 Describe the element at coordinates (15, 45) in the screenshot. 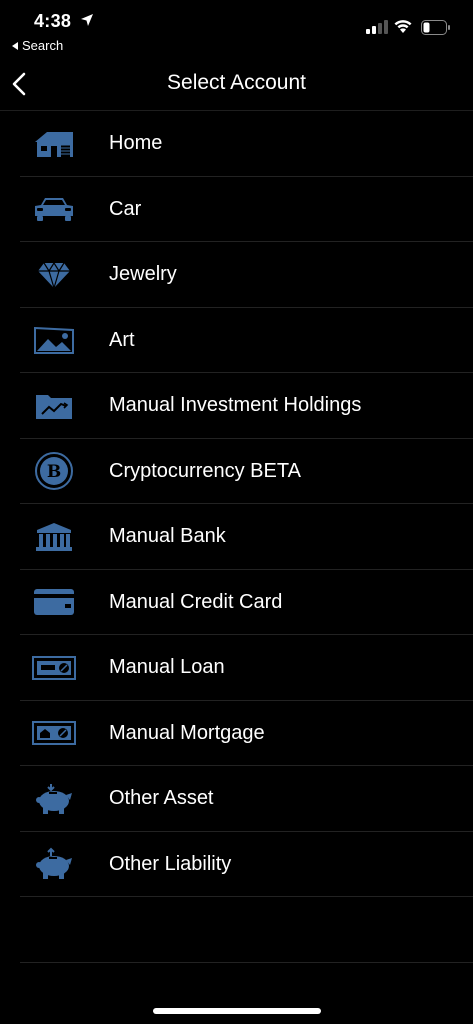

I see `back-triangle-icon` at that location.